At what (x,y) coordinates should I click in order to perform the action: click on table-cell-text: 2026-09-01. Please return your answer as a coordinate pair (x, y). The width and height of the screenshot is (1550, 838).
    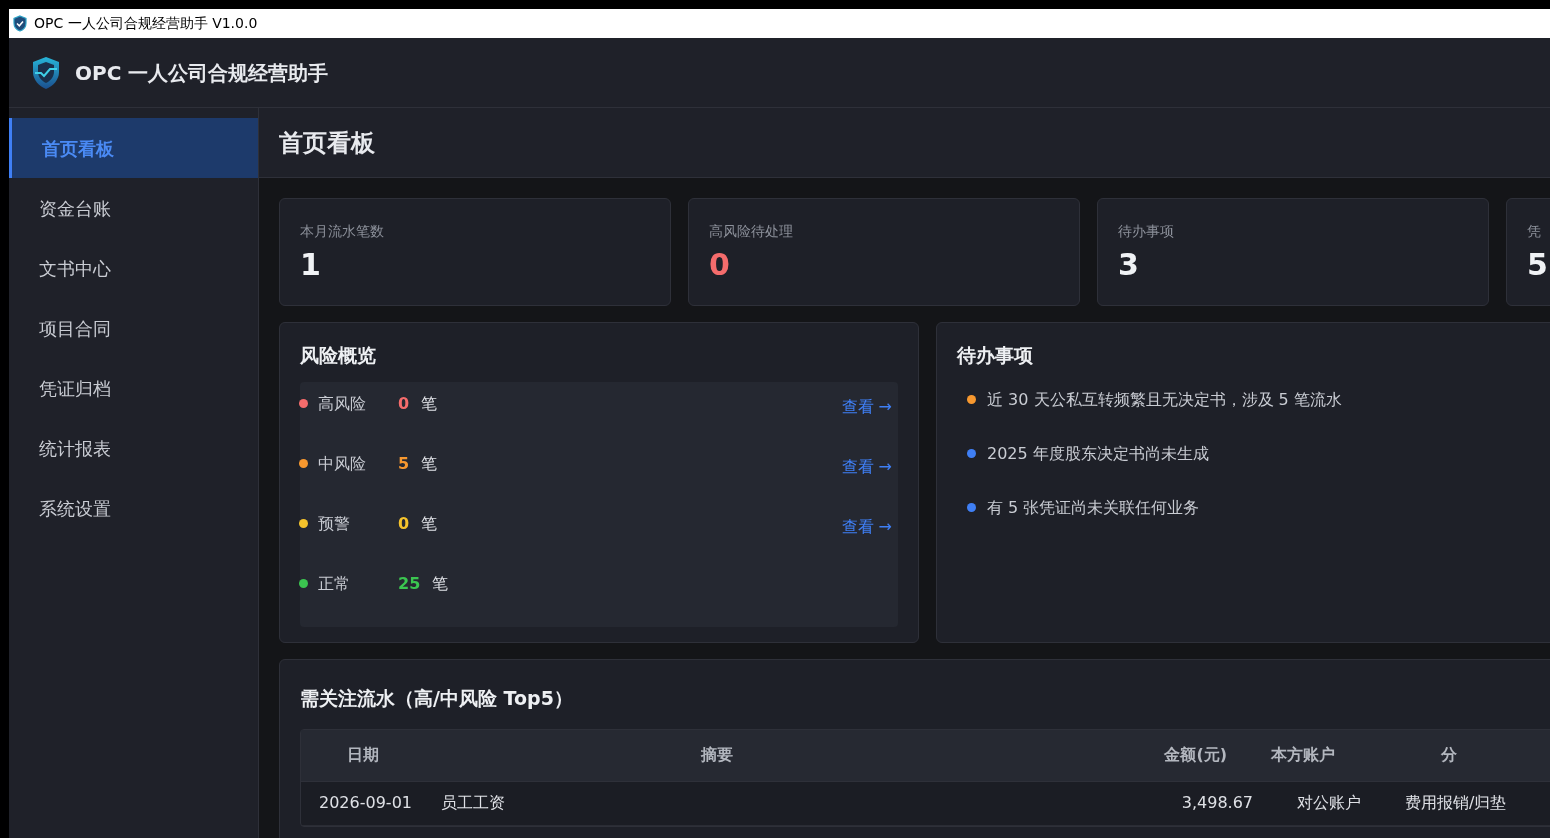
    Looking at the image, I should click on (365, 803).